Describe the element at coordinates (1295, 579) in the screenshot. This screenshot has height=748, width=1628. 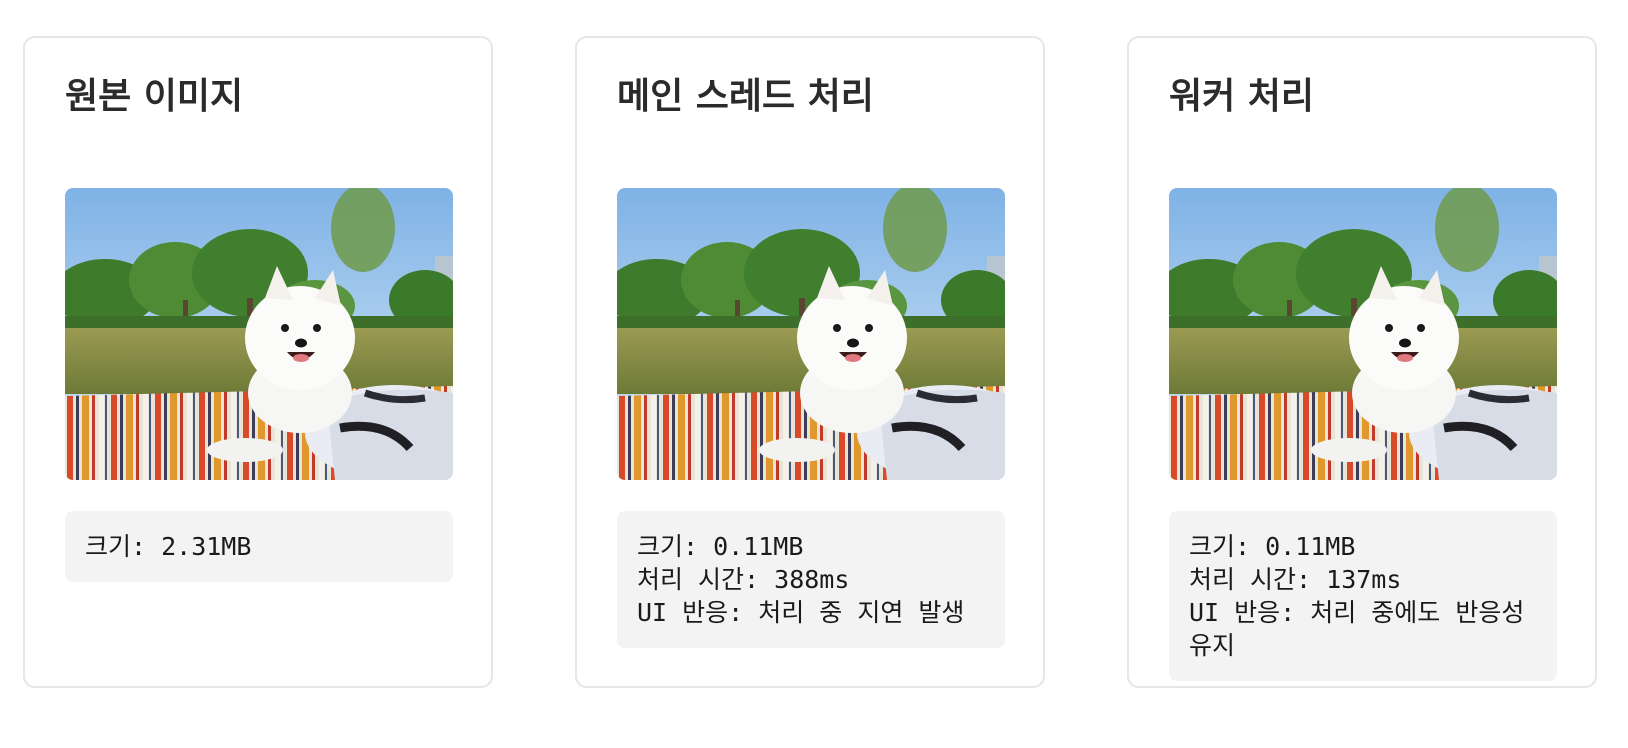
I see `processing-time-text: 처리 시간: 137ms` at that location.